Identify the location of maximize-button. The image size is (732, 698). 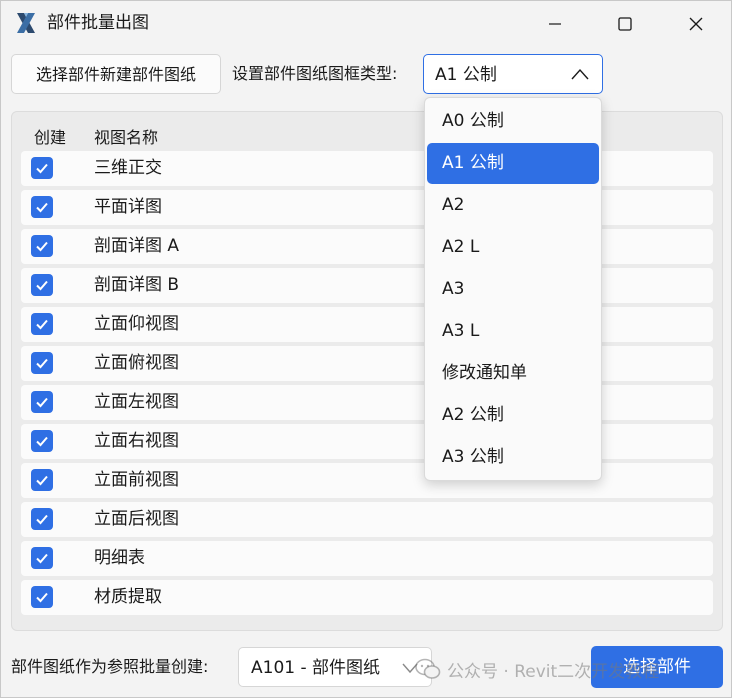
(625, 24).